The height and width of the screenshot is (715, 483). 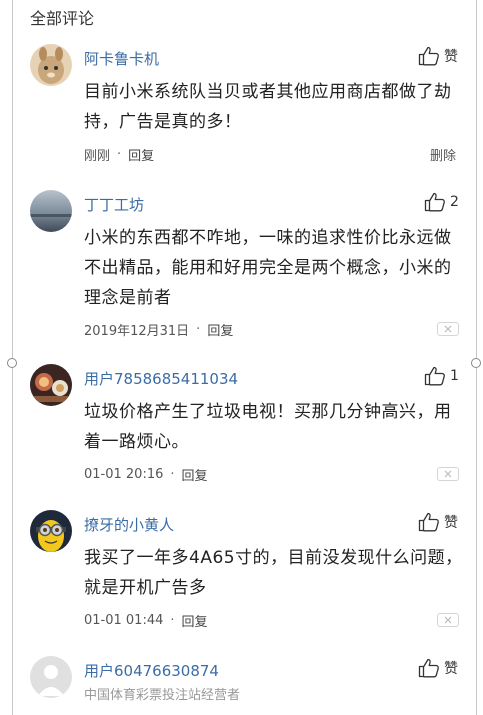 What do you see at coordinates (268, 427) in the screenshot?
I see `comment-text: 垃圾价格产生了垃圾电视！买那几分钟高兴，用着一路烦心。` at bounding box center [268, 427].